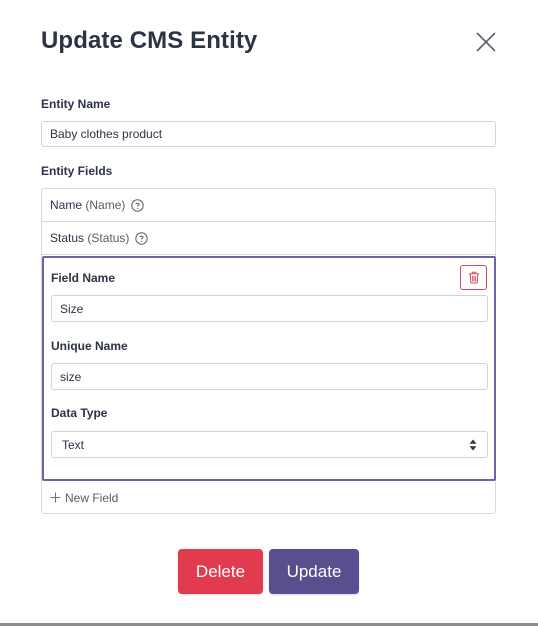  What do you see at coordinates (269, 444) in the screenshot?
I see `data-type-select: Text` at bounding box center [269, 444].